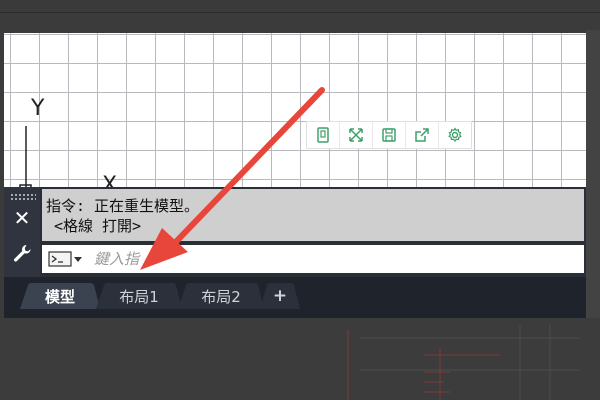 The image size is (600, 400). Describe the element at coordinates (109, 180) in the screenshot. I see `ucs-x-label: X` at that location.